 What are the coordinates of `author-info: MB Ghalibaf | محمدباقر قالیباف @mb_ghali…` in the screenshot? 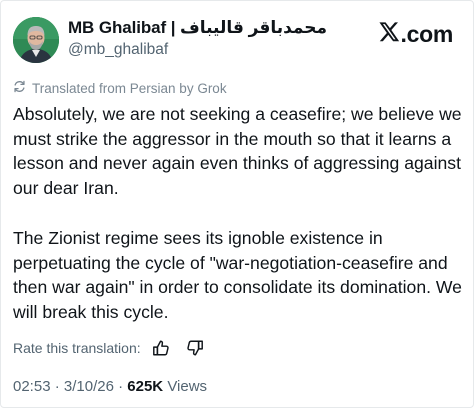 It's located at (218, 38).